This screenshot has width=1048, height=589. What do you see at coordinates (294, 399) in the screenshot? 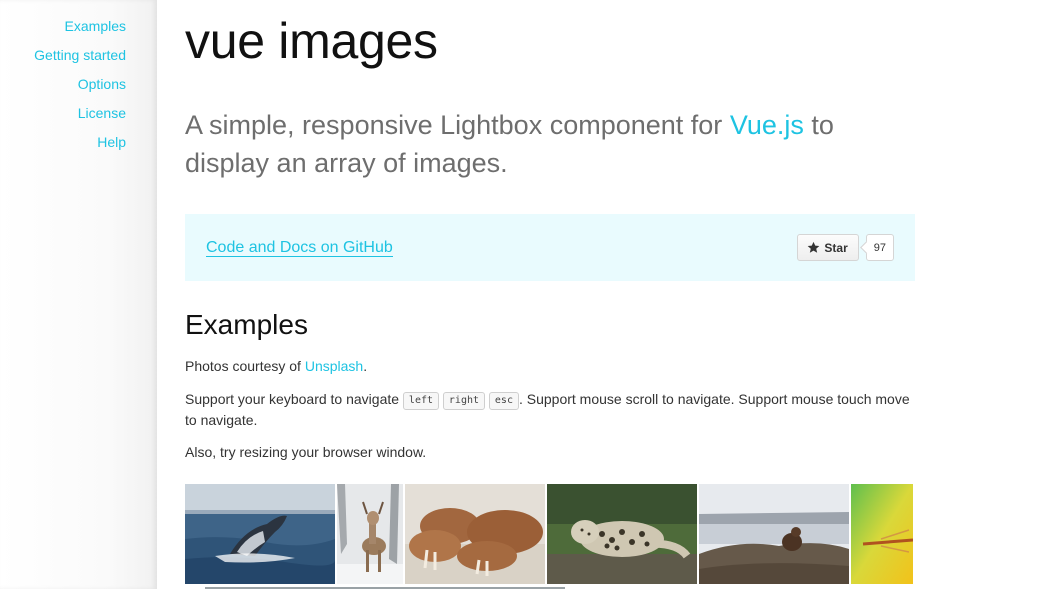
I see `keys-prefix: Support your keyboard to navigate` at bounding box center [294, 399].